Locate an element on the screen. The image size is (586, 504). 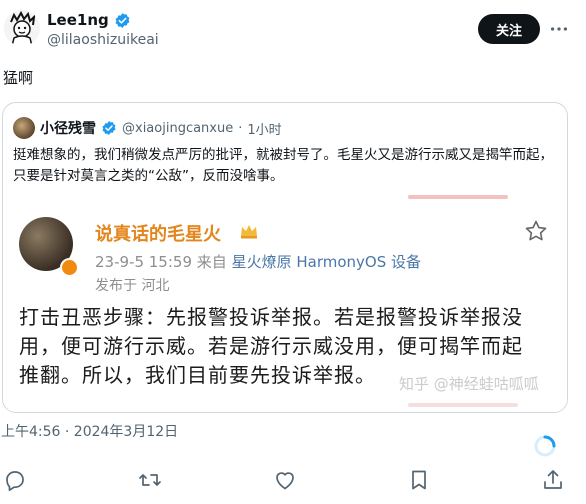
weibo-location: 发布于 河北 is located at coordinates (132, 286).